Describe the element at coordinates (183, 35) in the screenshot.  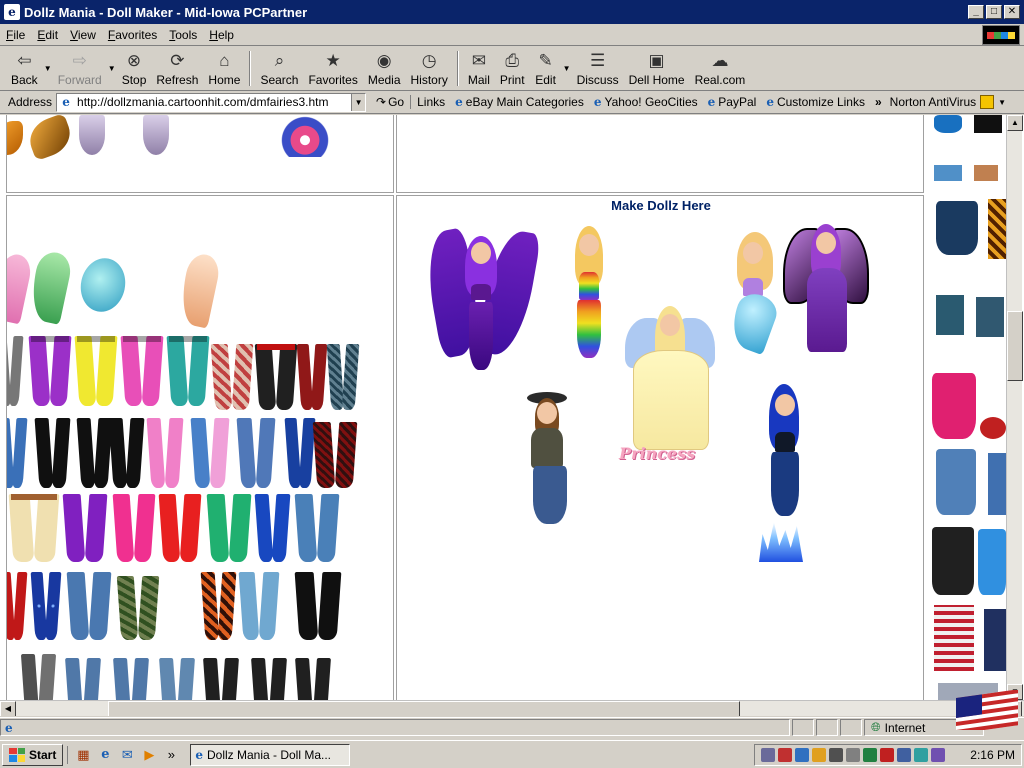
I see `menu-tools: Tools` at that location.